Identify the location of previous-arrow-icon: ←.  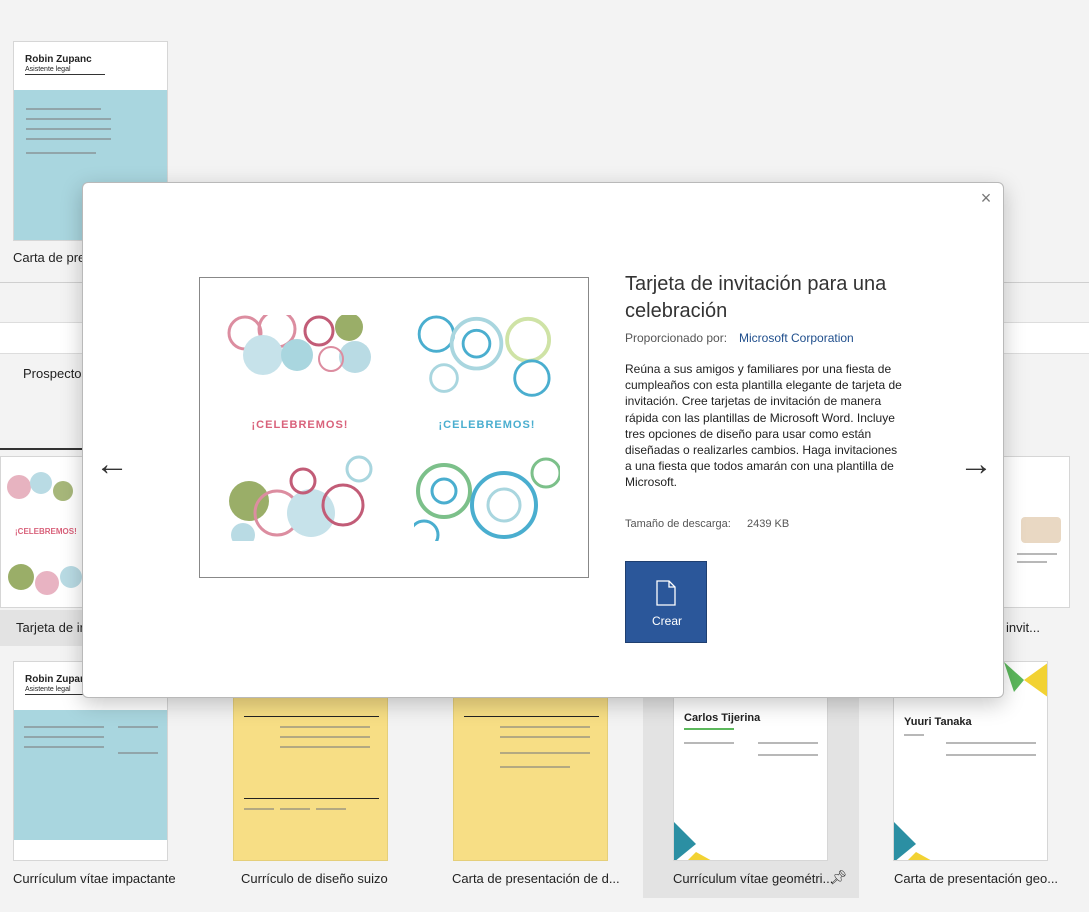
(112, 464).